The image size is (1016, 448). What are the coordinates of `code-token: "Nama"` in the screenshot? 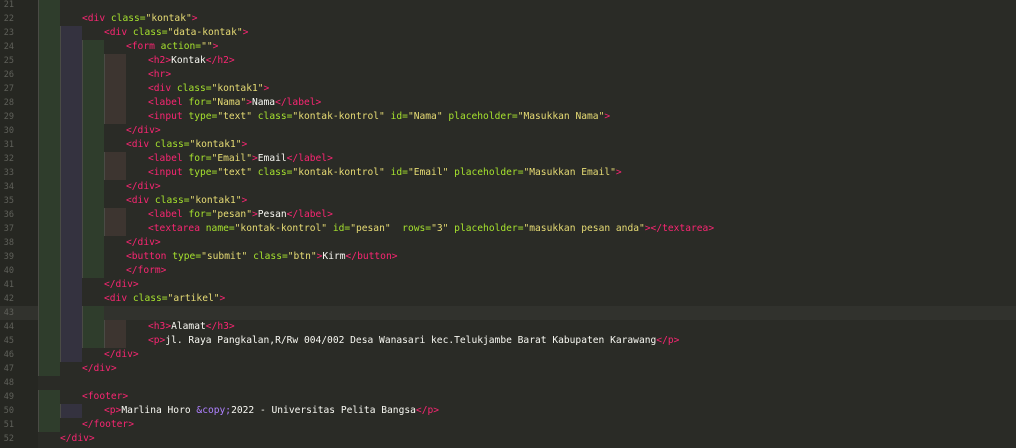 It's located at (428, 116).